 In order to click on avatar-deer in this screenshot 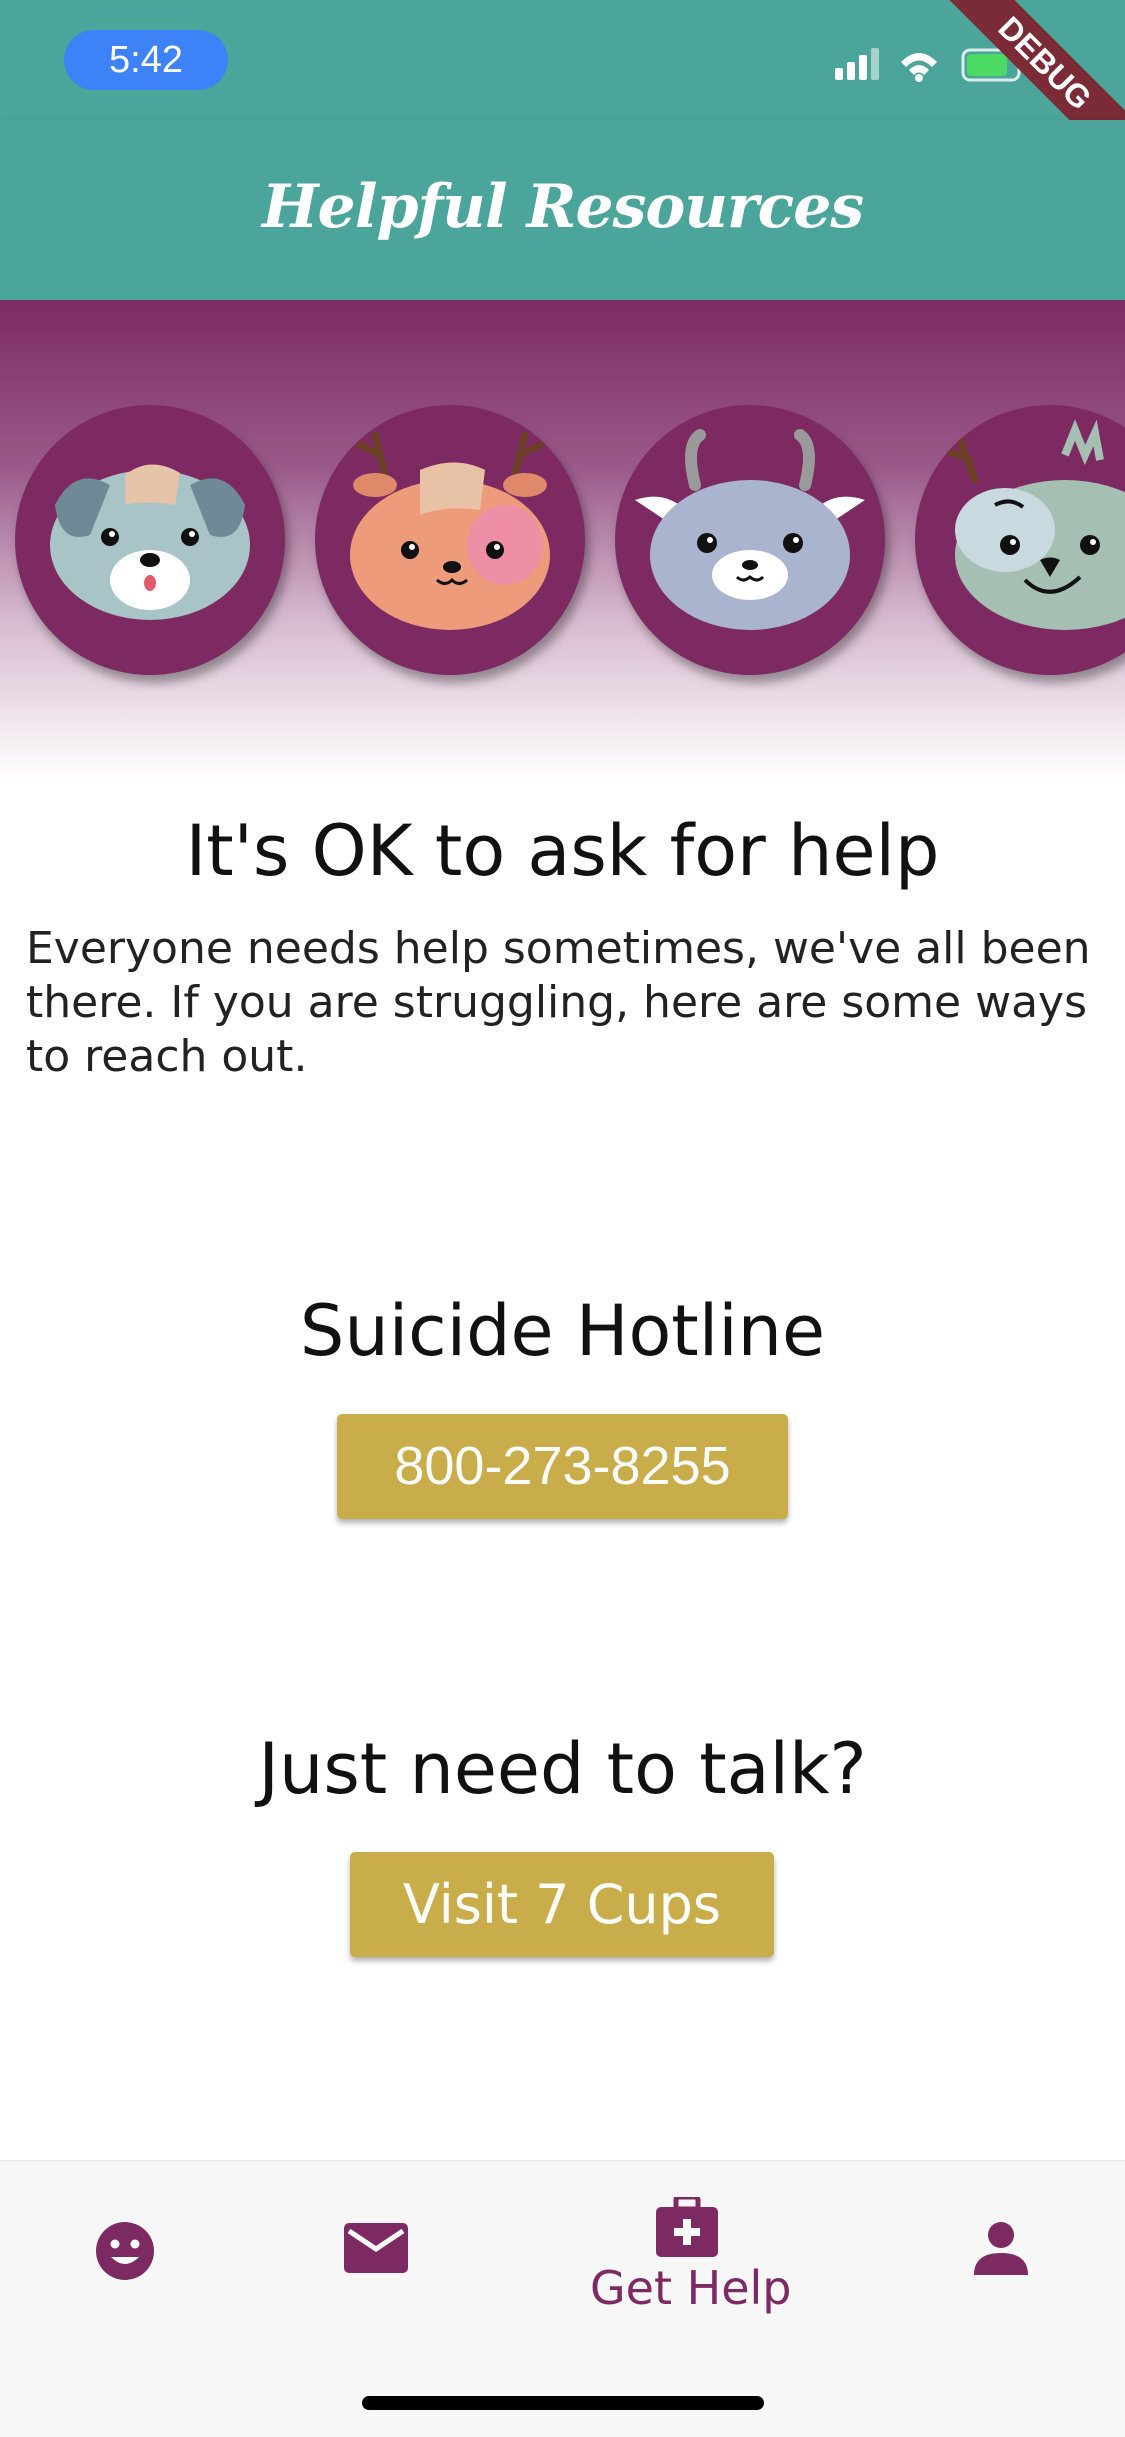, I will do `click(450, 540)`.